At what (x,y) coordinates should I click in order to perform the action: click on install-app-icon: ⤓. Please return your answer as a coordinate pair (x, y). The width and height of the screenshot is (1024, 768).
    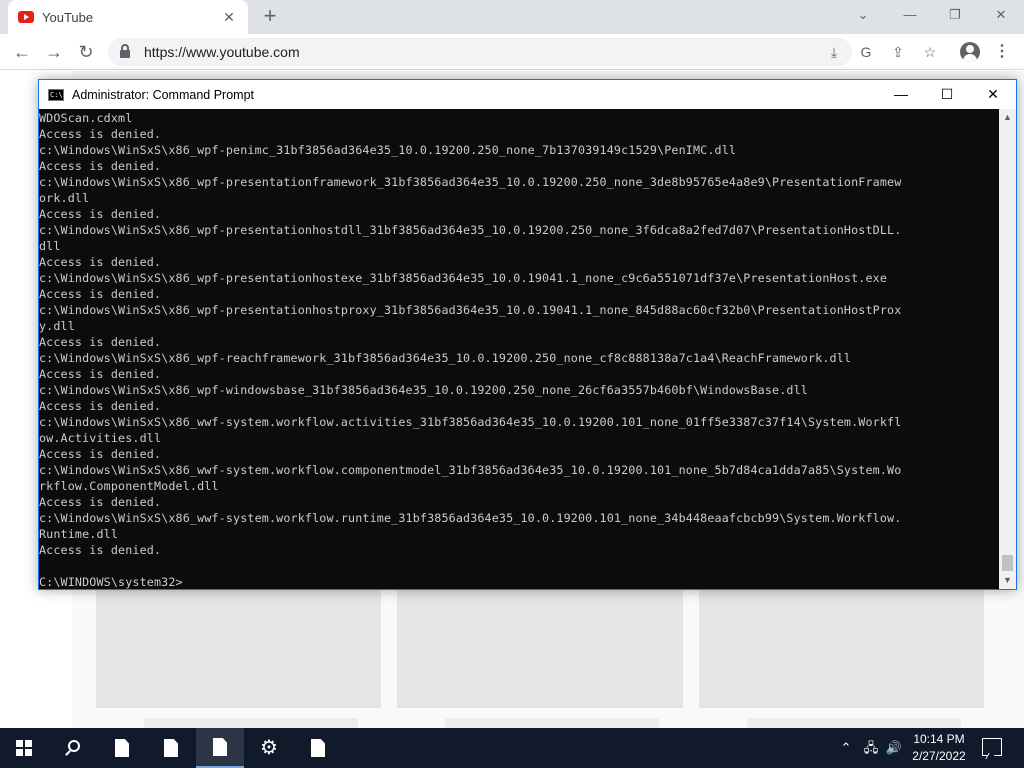
    Looking at the image, I should click on (834, 52).